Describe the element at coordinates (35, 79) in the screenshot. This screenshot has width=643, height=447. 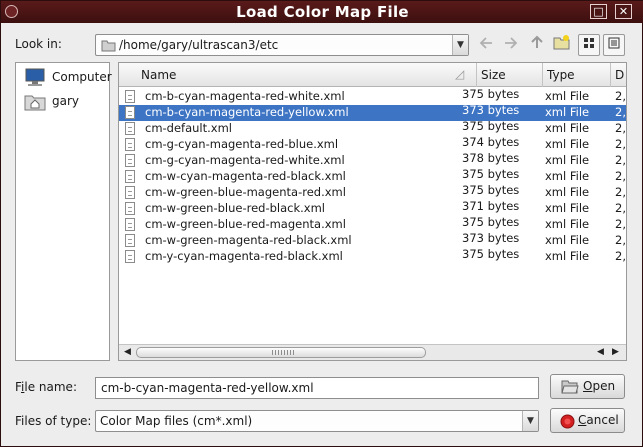
I see `computer-icon` at that location.